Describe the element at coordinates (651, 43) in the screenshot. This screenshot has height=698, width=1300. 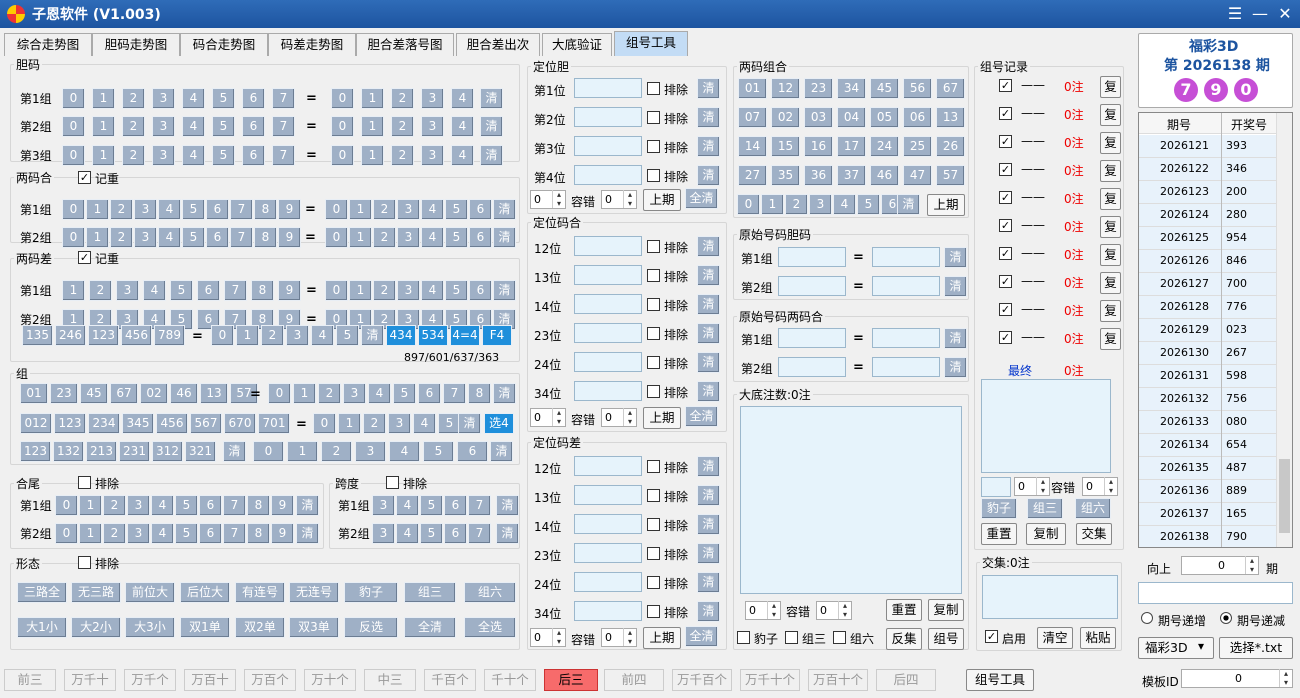
I see `tab-7: 组号工具` at that location.